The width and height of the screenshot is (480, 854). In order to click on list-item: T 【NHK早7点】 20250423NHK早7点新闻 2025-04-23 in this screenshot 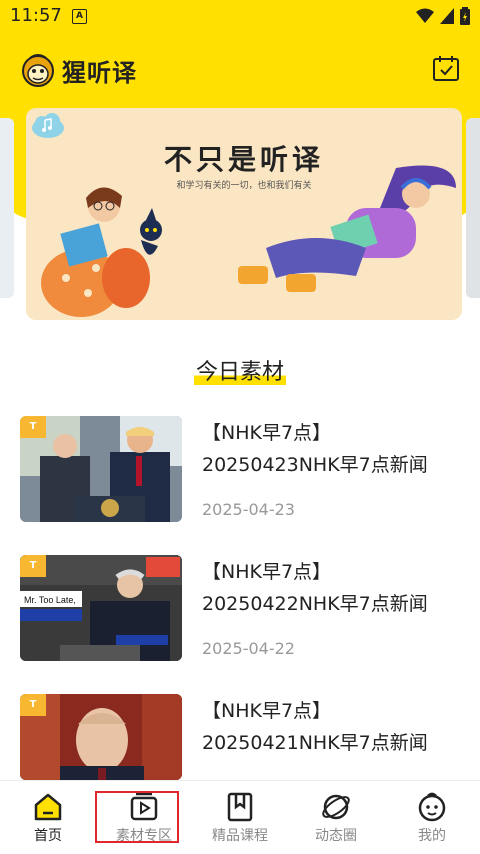, I will do `click(240, 470)`.